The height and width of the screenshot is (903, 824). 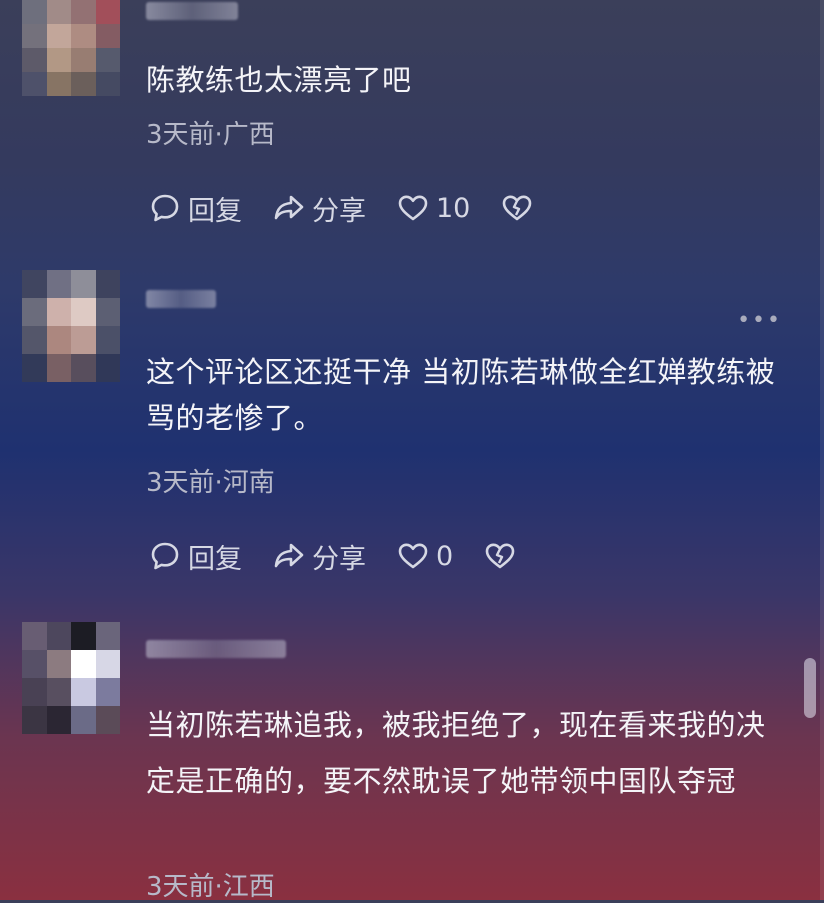 I want to click on comment-meta: 3天前·江西, so click(x=210, y=887).